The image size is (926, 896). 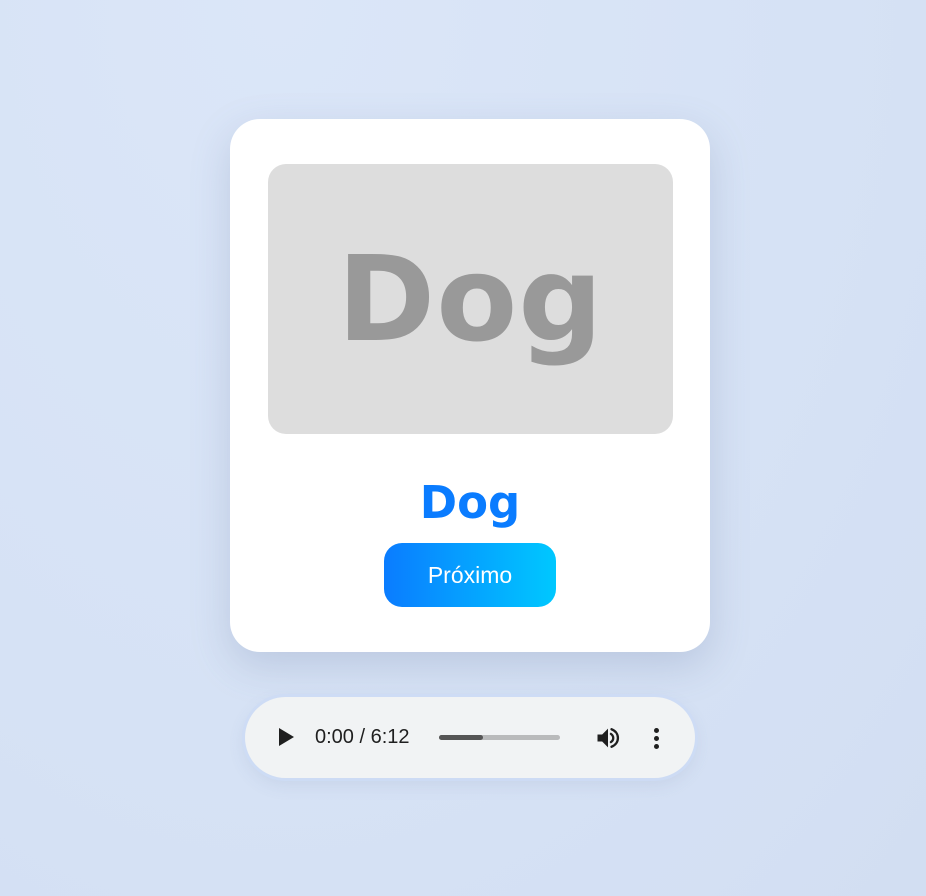 I want to click on image-placeholder-text: Dog, so click(x=470, y=299).